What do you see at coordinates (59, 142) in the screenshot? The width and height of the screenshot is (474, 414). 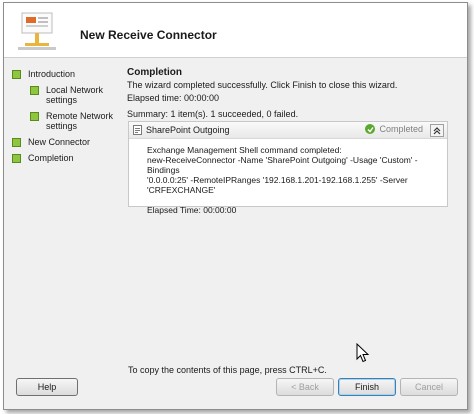 I see `step-label: New Connector` at bounding box center [59, 142].